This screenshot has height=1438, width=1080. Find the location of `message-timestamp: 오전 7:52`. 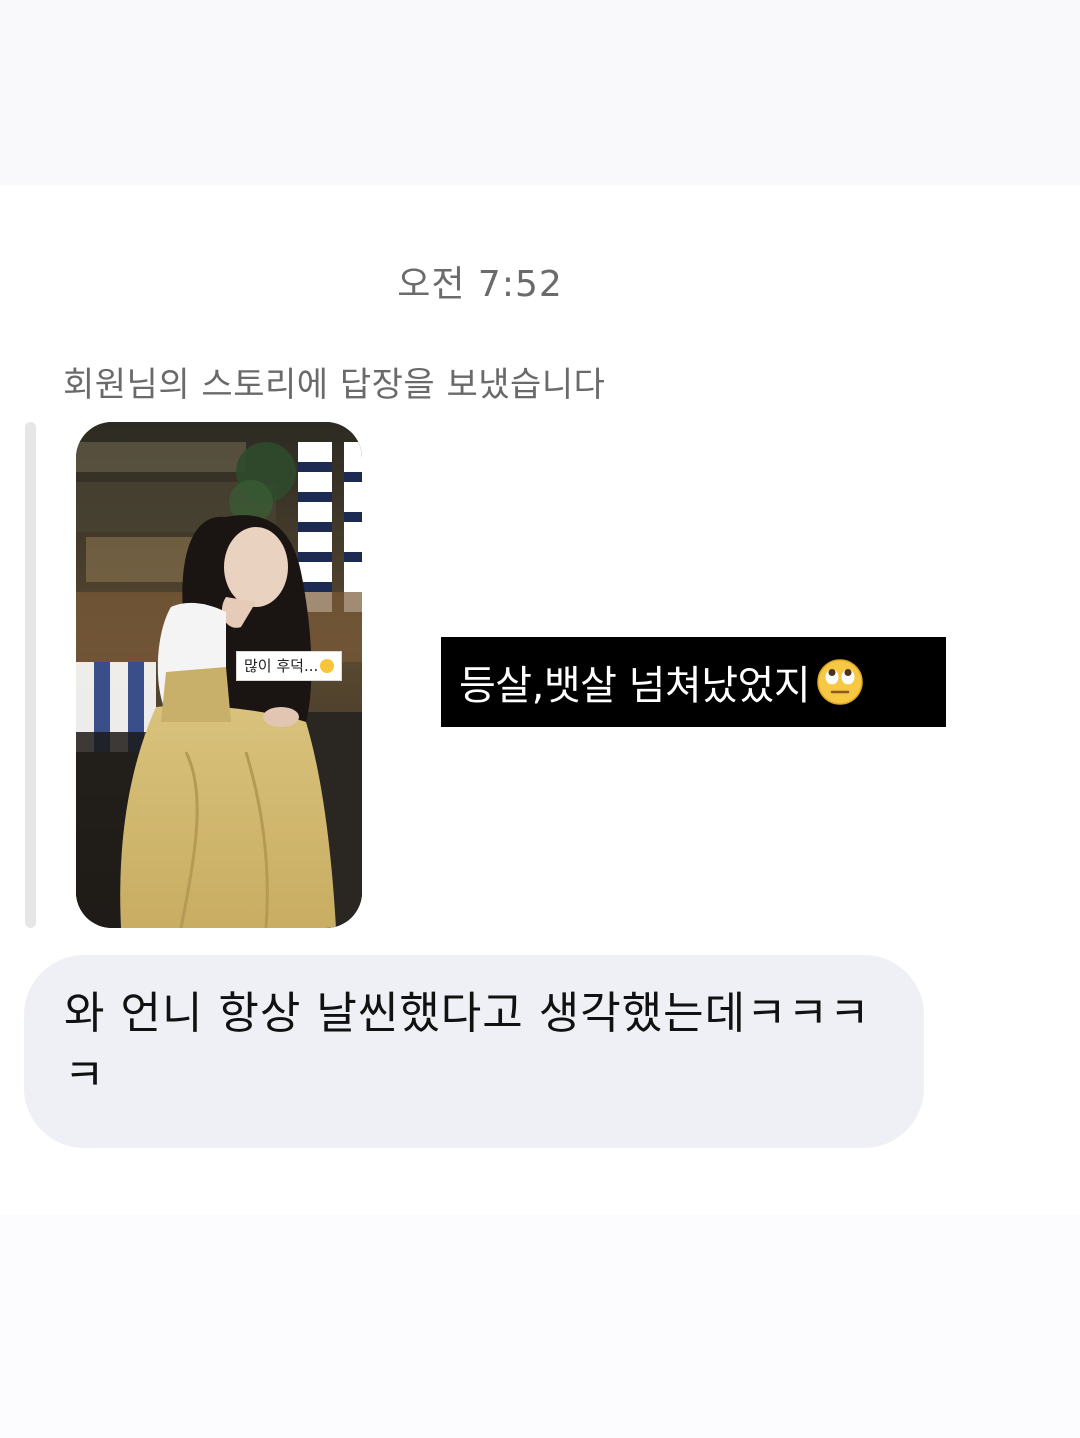

message-timestamp: 오전 7:52 is located at coordinates (480, 284).